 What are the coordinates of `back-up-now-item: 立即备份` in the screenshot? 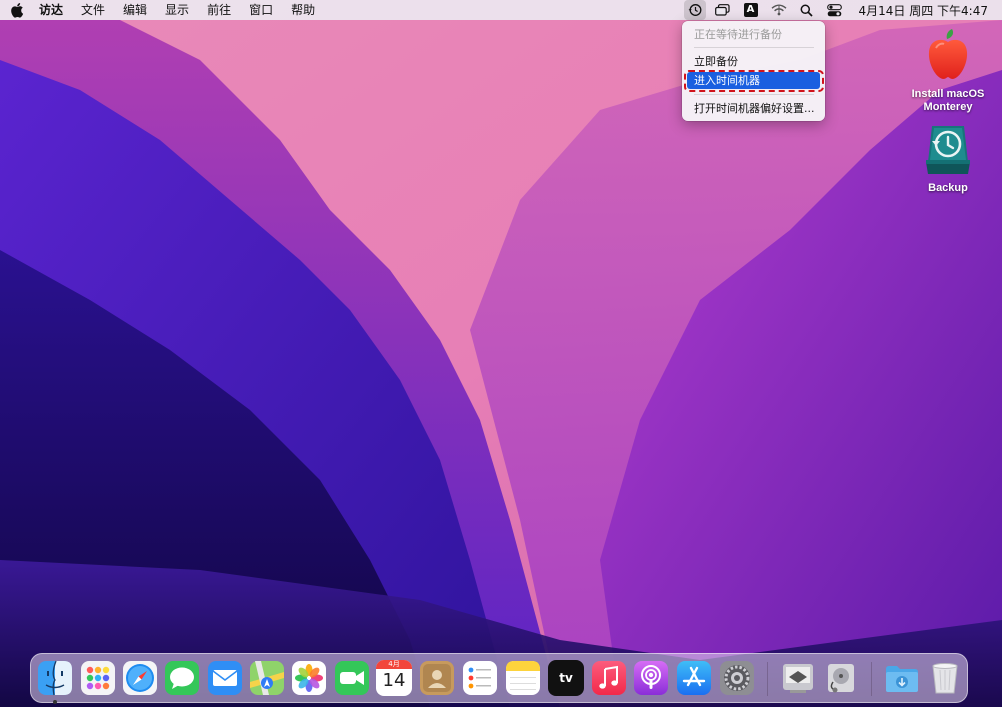 It's located at (753, 61).